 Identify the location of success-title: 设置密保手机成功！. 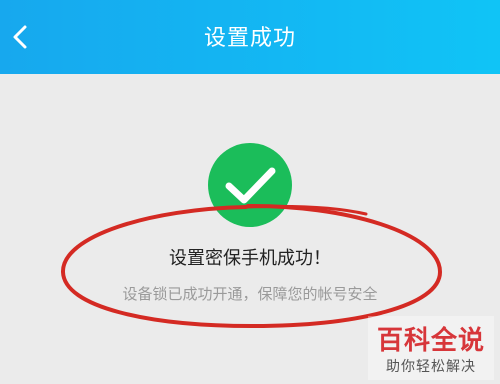
(250, 258).